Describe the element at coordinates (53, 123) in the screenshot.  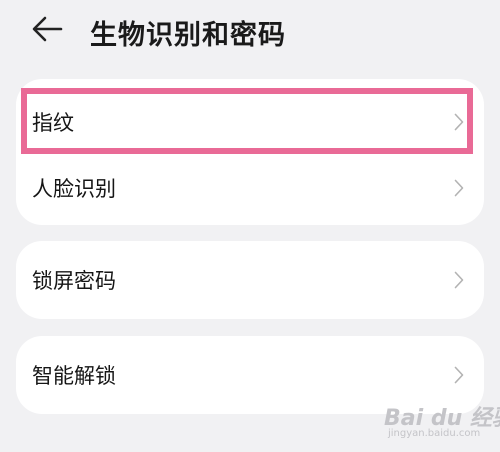
I see `settings-item-label: 指纹` at that location.